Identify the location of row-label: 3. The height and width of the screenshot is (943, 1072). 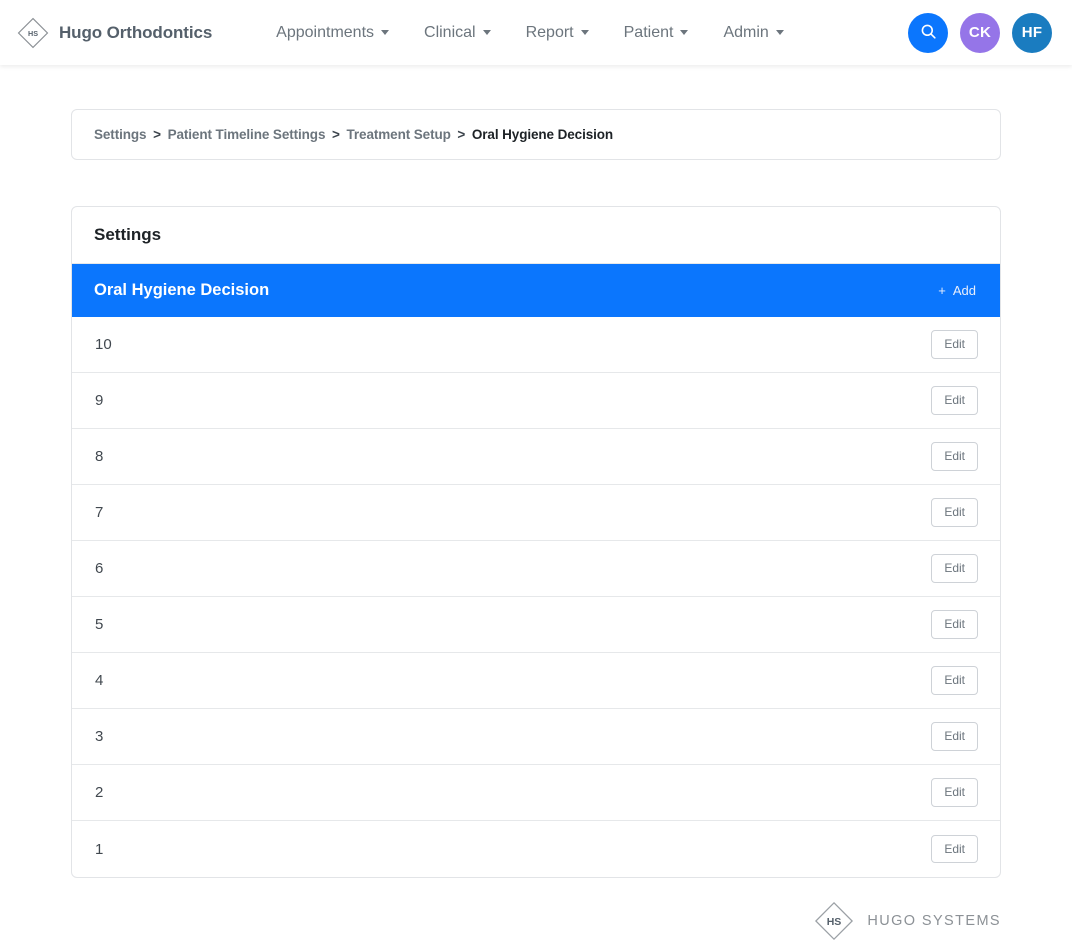
(99, 736).